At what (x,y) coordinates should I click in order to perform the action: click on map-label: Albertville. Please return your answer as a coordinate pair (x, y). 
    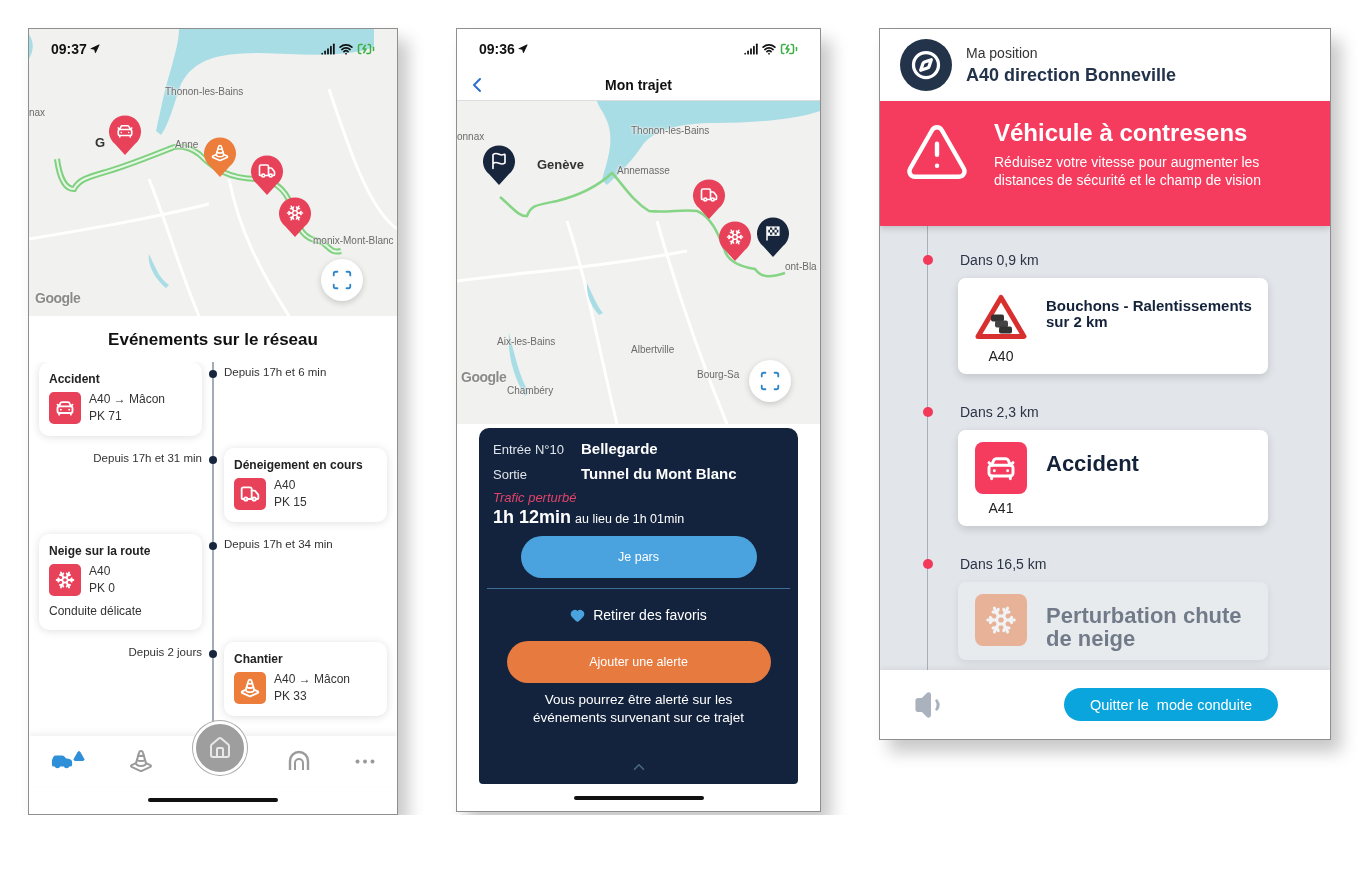
    Looking at the image, I should click on (653, 349).